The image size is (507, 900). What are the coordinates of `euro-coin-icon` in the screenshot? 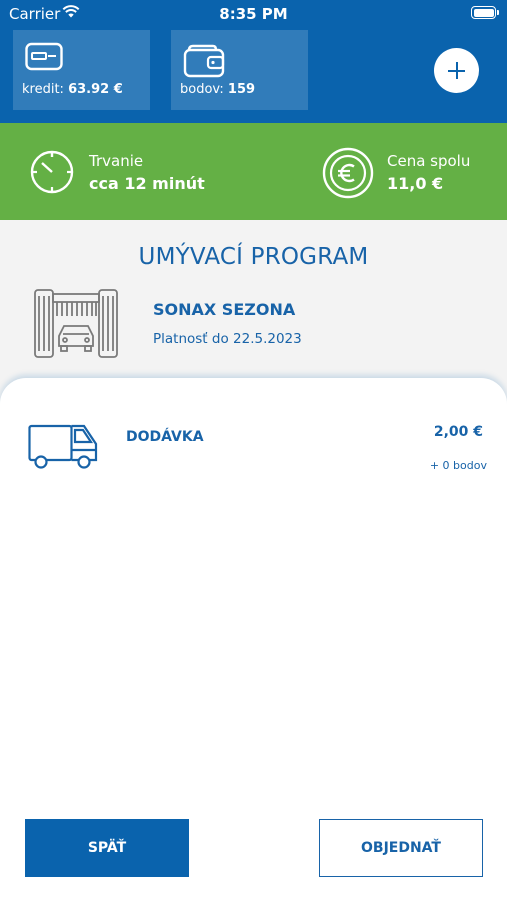 It's located at (348, 175).